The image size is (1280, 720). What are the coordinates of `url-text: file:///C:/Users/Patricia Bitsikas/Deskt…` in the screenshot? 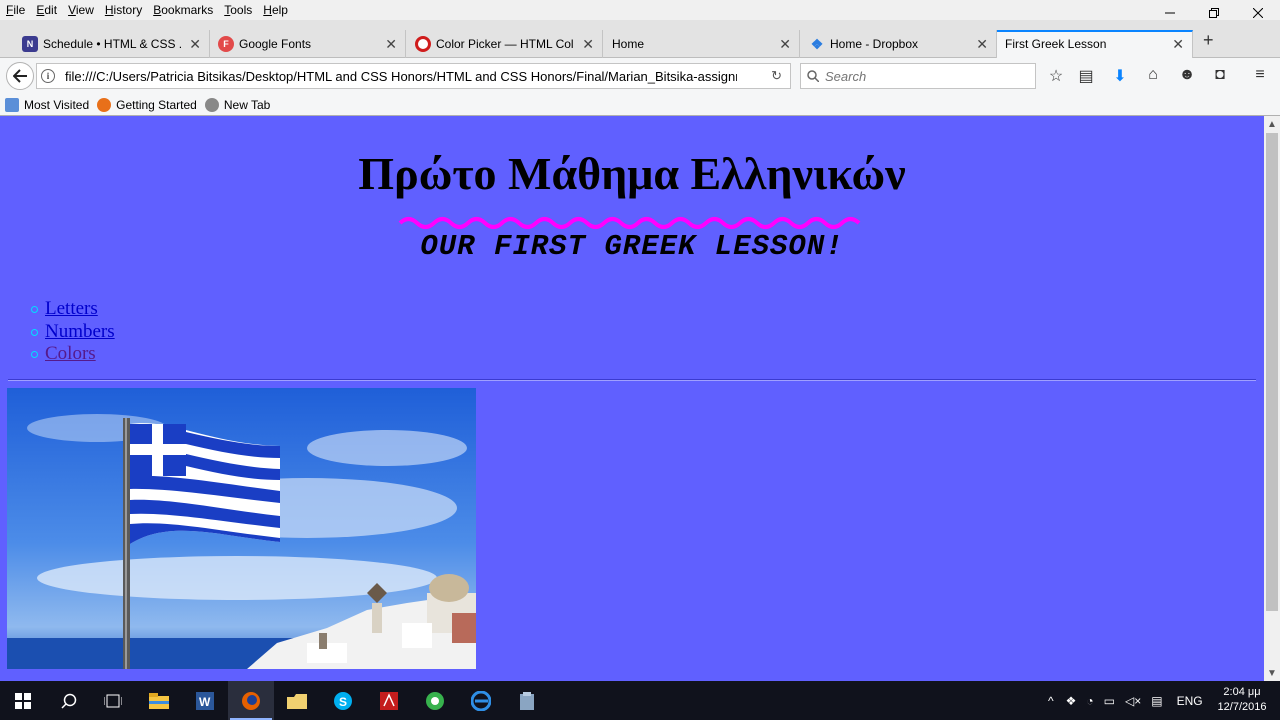 It's located at (401, 76).